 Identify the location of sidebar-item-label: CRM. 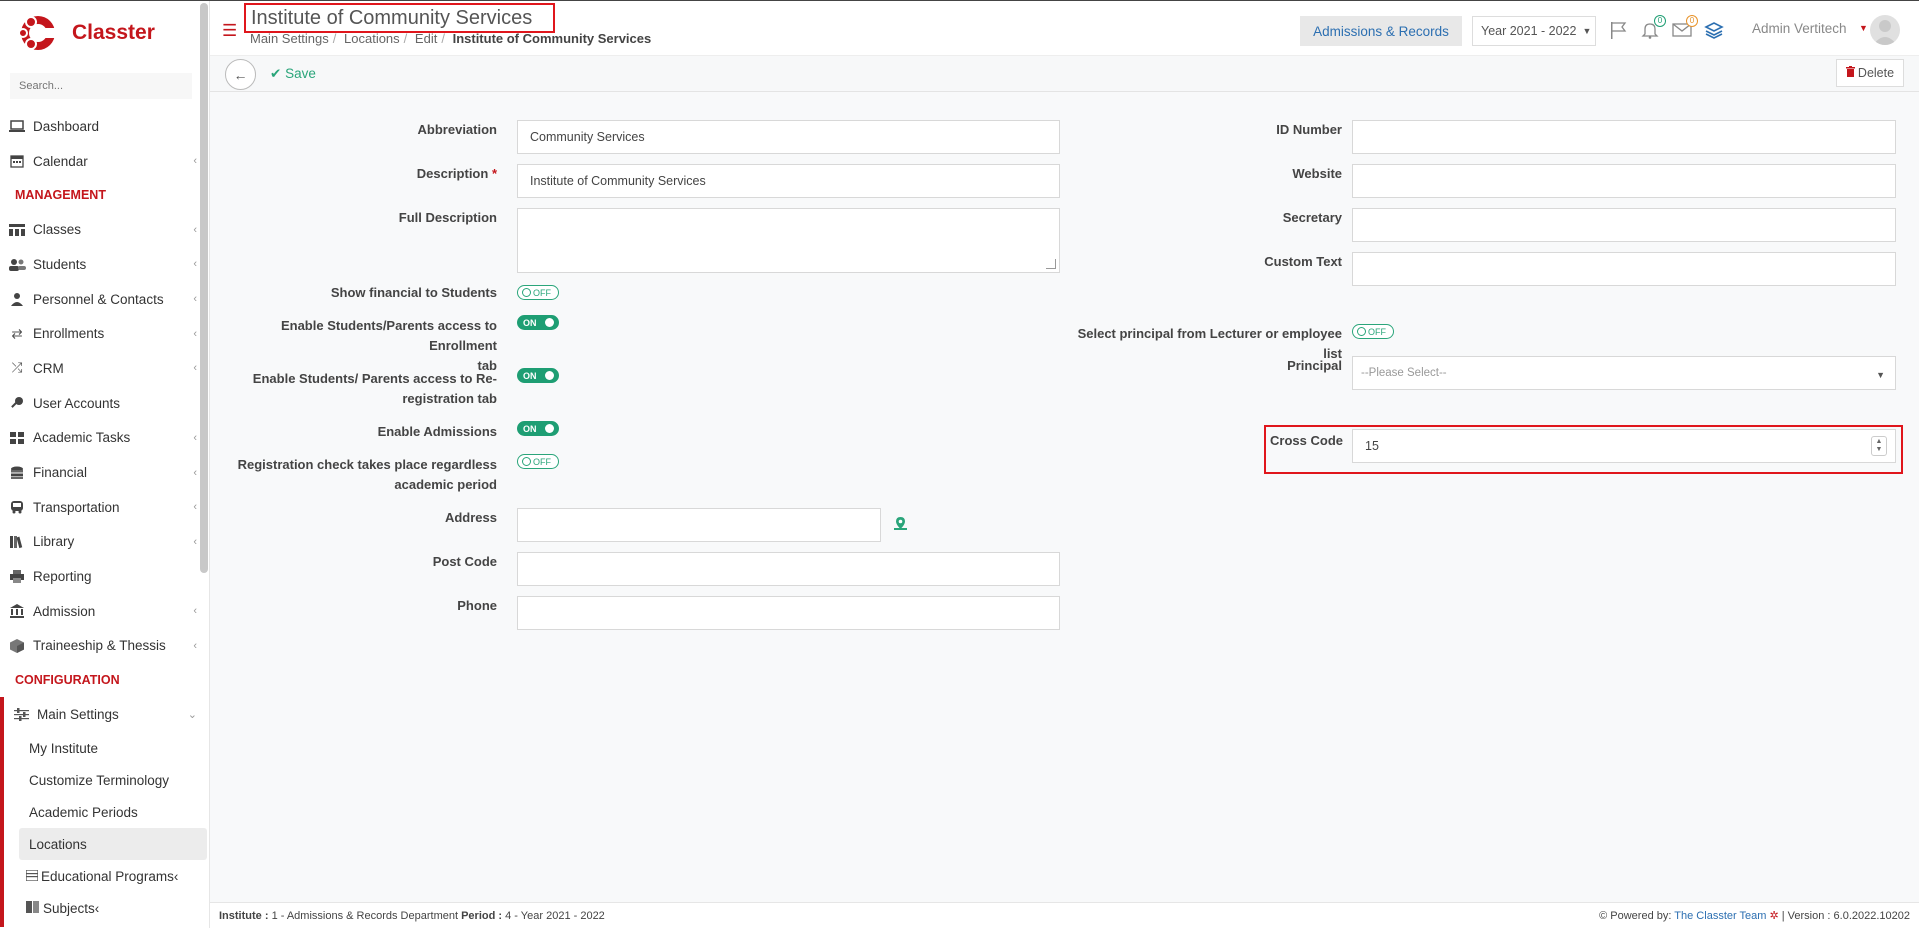
(48, 368).